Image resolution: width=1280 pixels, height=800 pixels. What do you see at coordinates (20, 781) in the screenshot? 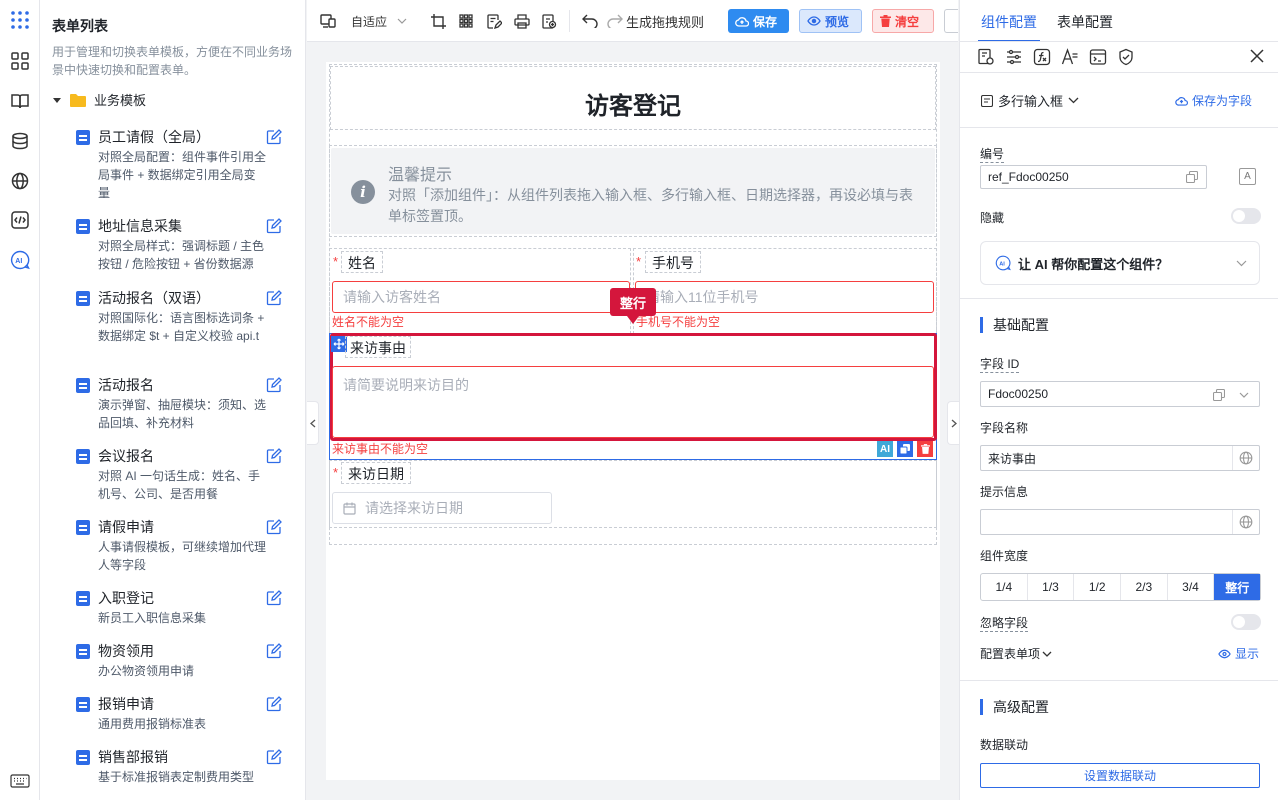
I see `keyboard-icon` at bounding box center [20, 781].